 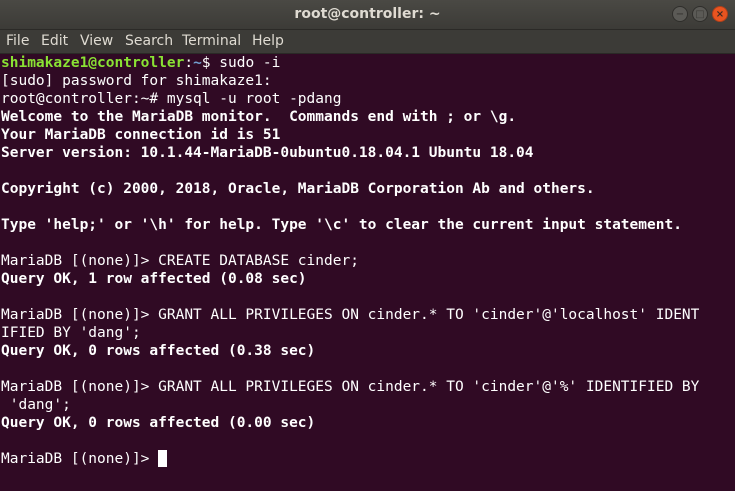 I want to click on menu-bar: File Edit View Search Terminal Help, so click(x=367, y=42).